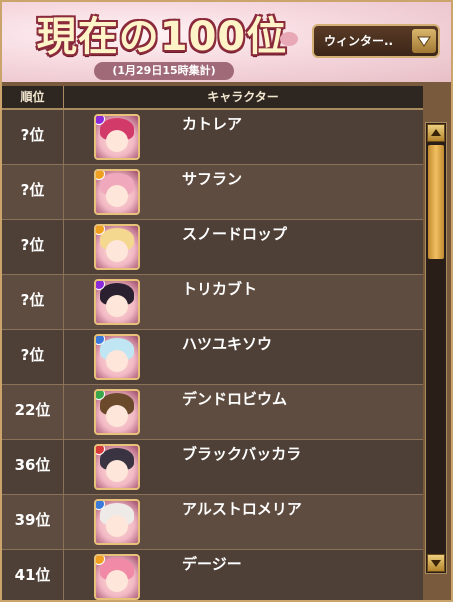 The width and height of the screenshot is (453, 602). Describe the element at coordinates (212, 575) in the screenshot. I see `table-row: 41位 デージー` at that location.